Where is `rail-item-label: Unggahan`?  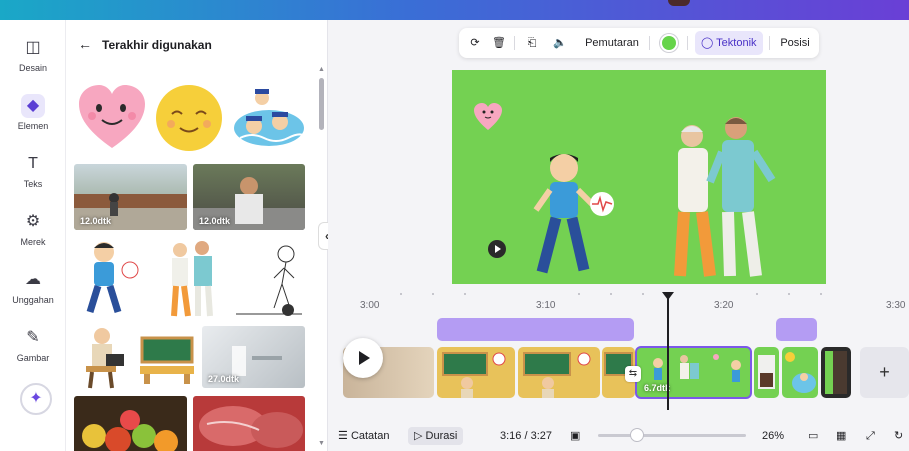 rail-item-label: Unggahan is located at coordinates (33, 300).